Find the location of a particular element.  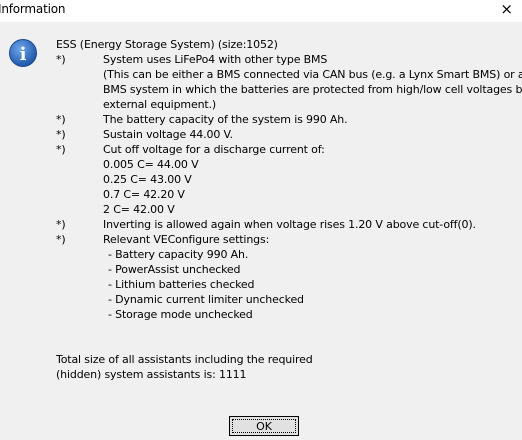

setting-item: - Dynamic current limiter unchecked is located at coordinates (206, 299).